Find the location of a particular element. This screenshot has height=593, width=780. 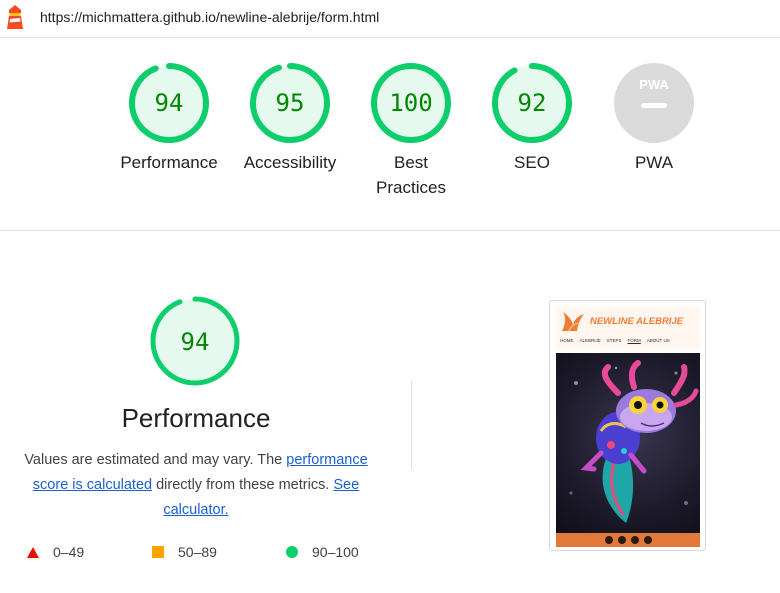

gauge-pwa: PWA PWA is located at coordinates (654, 118).